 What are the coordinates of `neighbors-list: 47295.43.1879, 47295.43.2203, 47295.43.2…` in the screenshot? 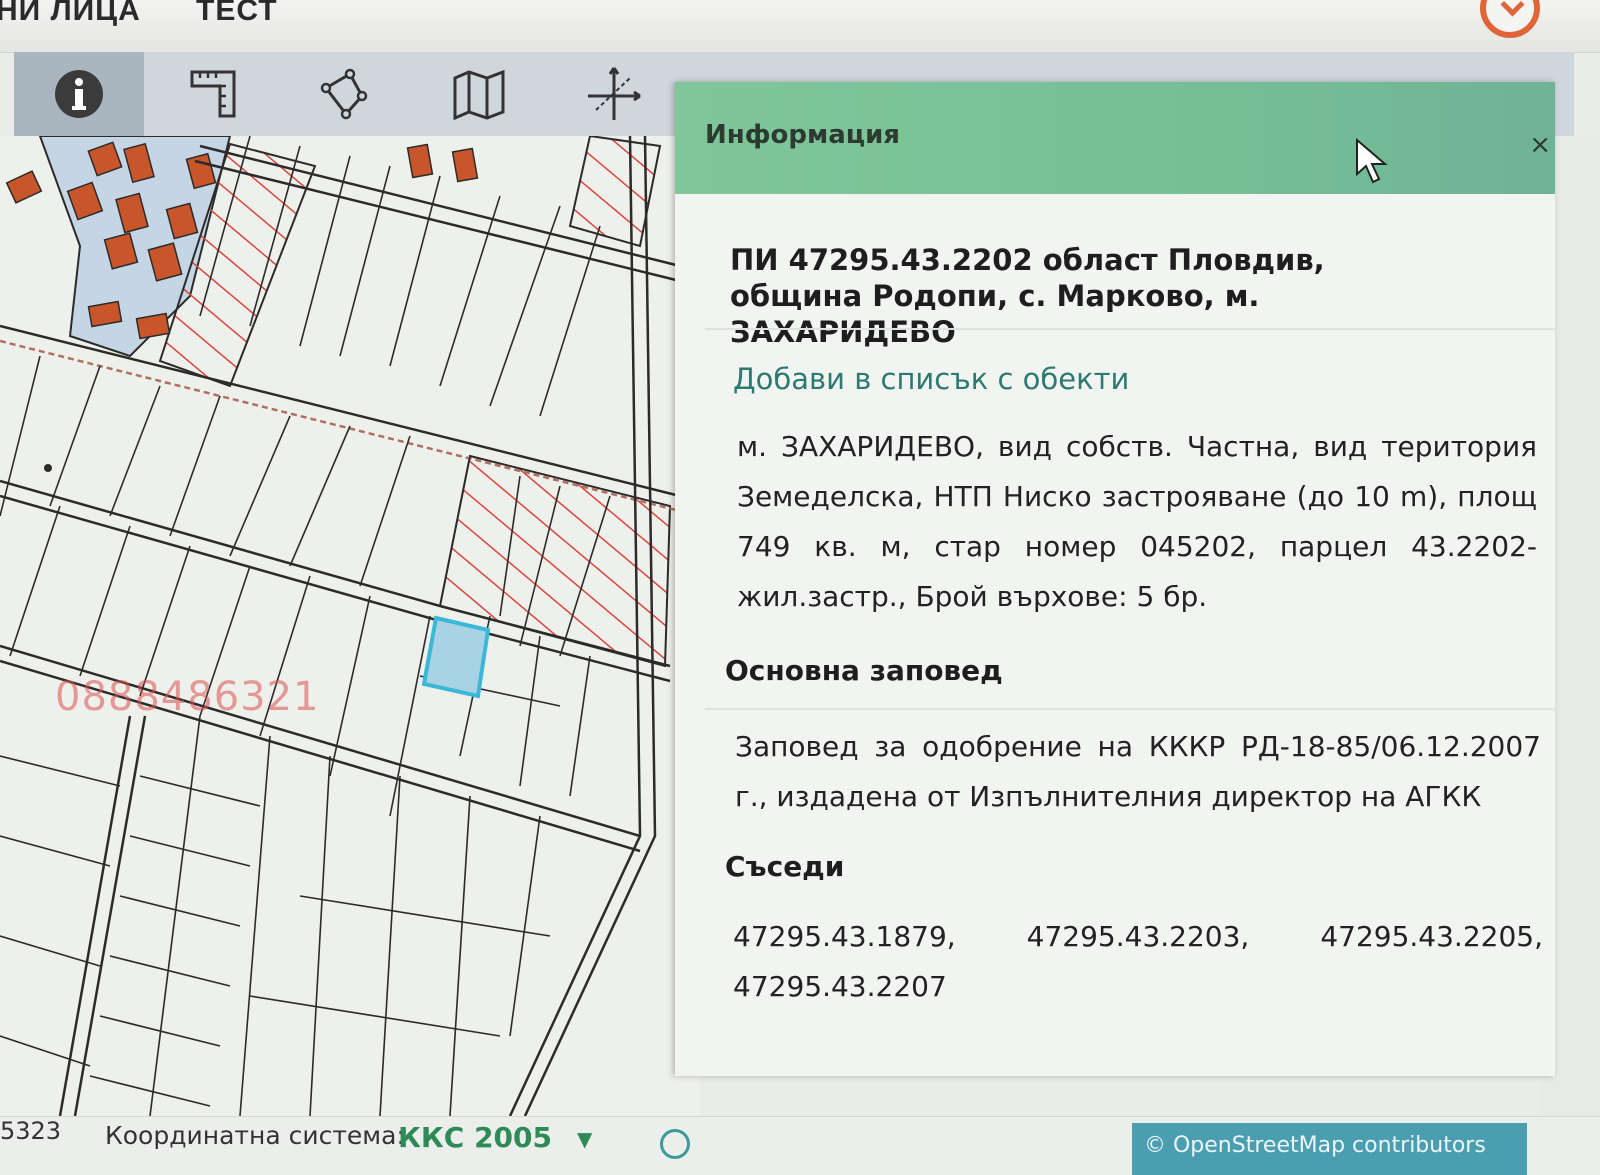 It's located at (1138, 962).